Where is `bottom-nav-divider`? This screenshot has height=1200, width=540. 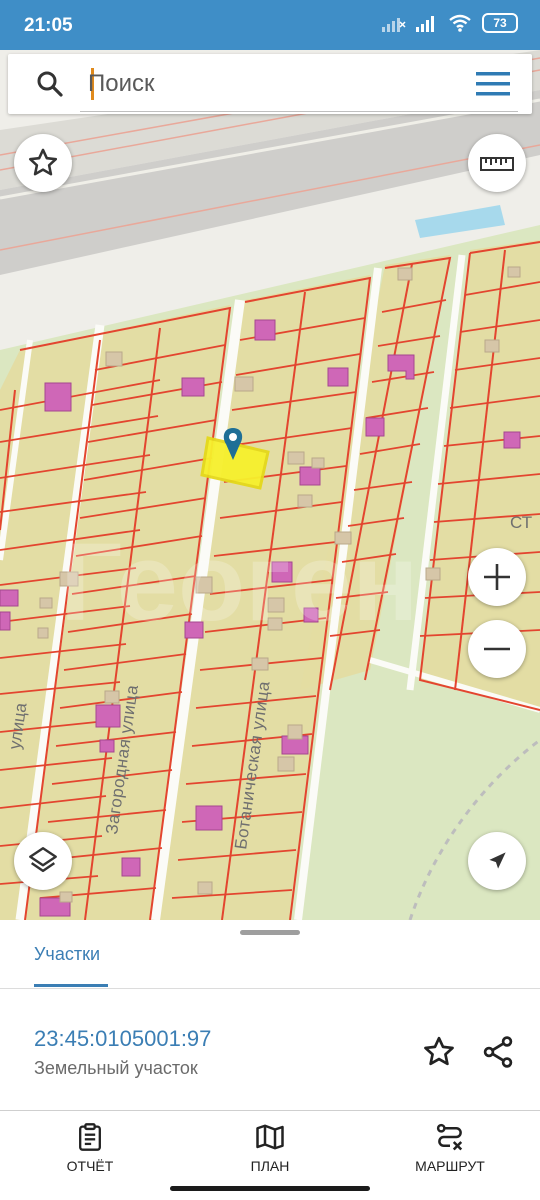
bottom-nav-divider is located at coordinates (270, 1110).